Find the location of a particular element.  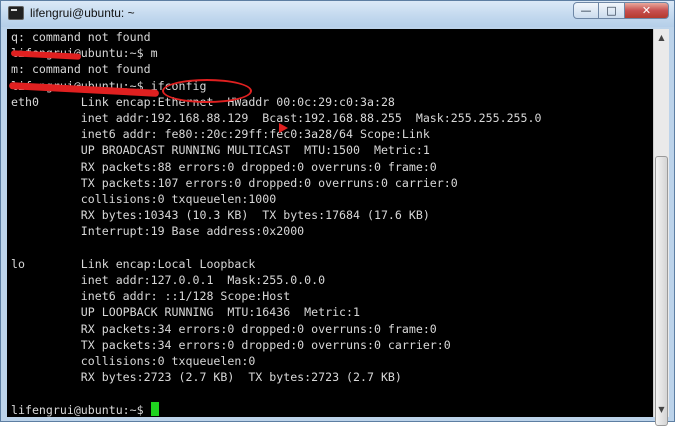

window-controls: — □ ✕ is located at coordinates (621, 11).